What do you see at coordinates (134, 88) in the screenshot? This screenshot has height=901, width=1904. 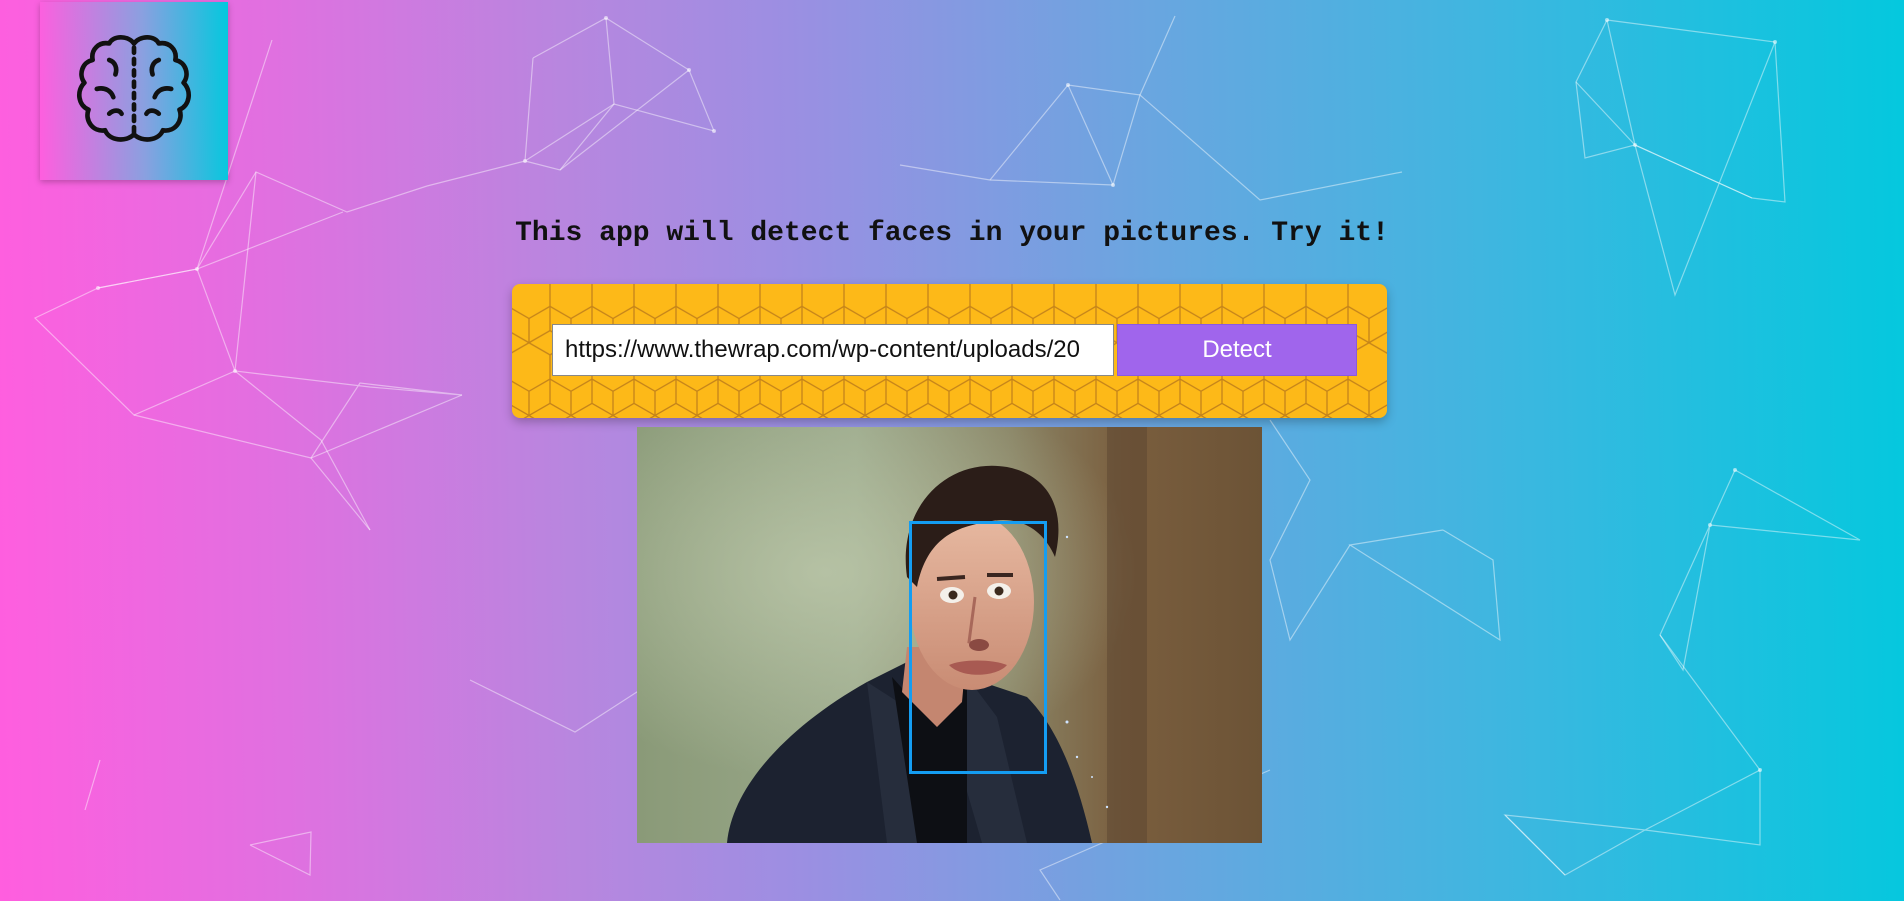 I see `brain-icon` at bounding box center [134, 88].